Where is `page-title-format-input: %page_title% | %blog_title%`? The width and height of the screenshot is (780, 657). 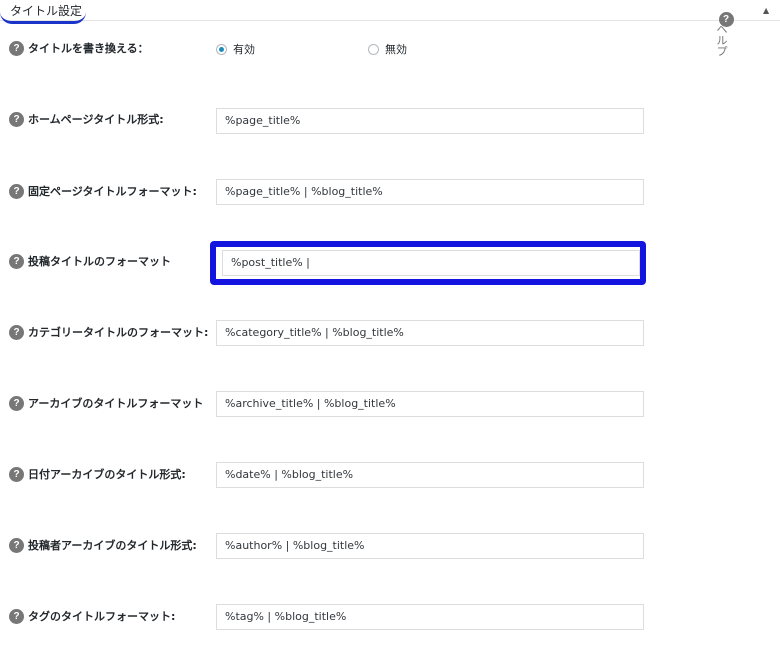
page-title-format-input: %page_title% | %blog_title% is located at coordinates (430, 192).